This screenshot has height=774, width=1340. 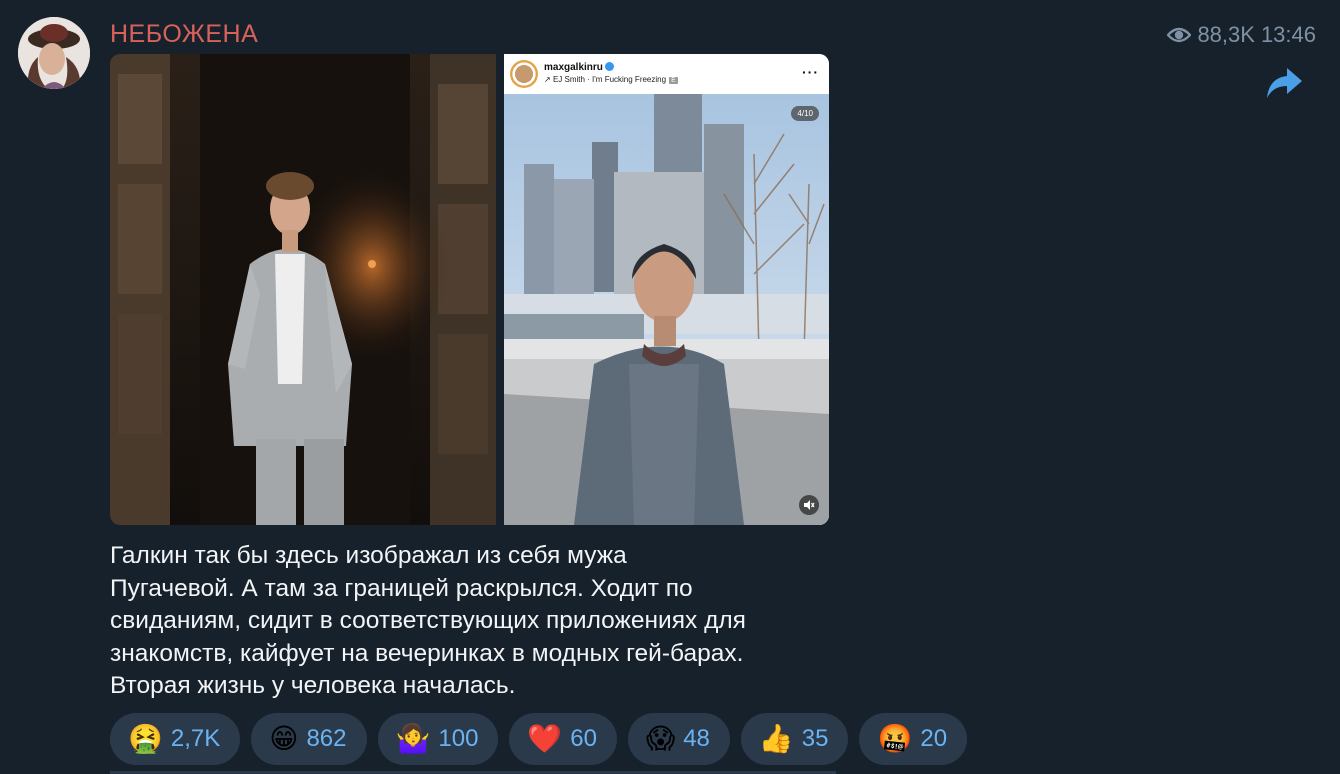 What do you see at coordinates (284, 738) in the screenshot?
I see `grinning-face-icon: 😁` at bounding box center [284, 738].